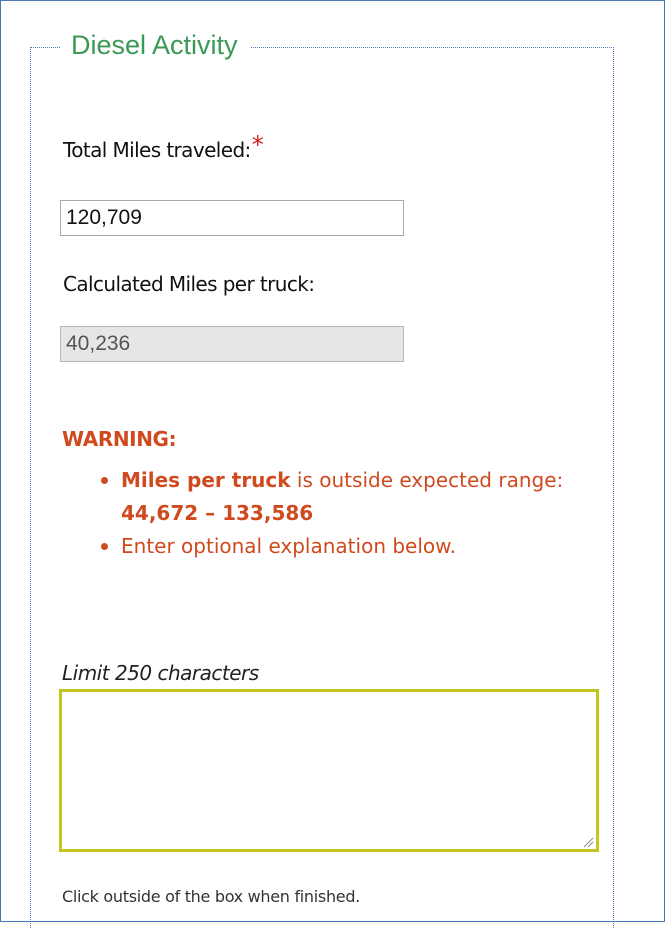 The width and height of the screenshot is (665, 928). I want to click on explanation-textarea, so click(329, 770).